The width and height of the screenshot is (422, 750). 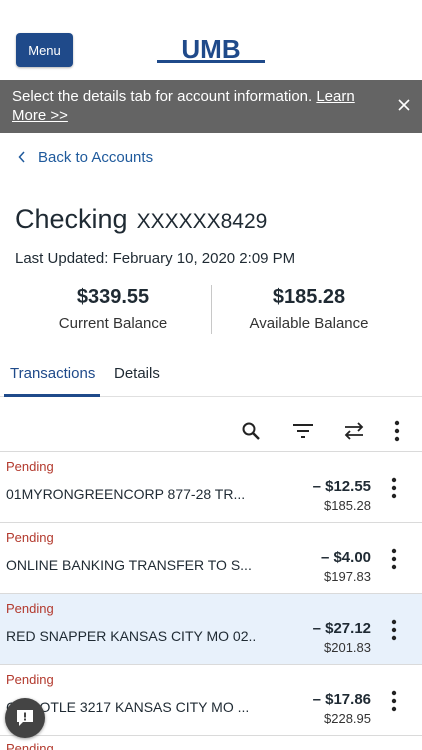 I want to click on chat-alert-icon, so click(x=25, y=718).